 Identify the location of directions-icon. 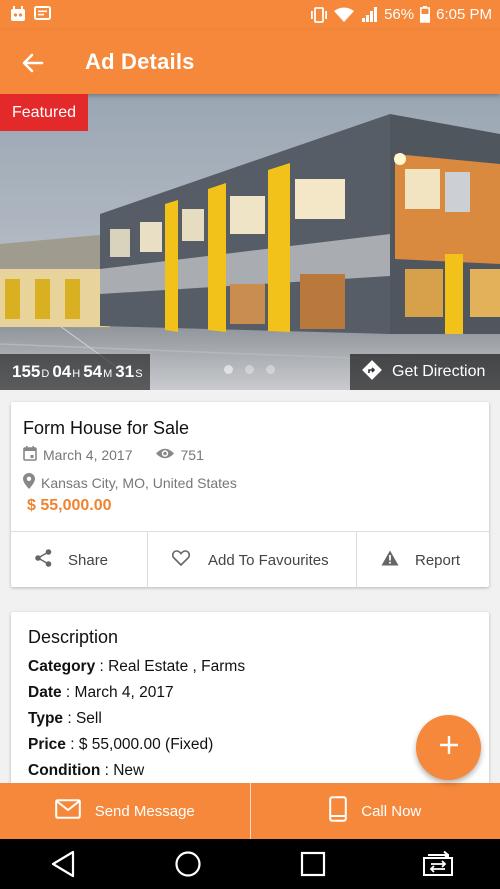
(372, 372).